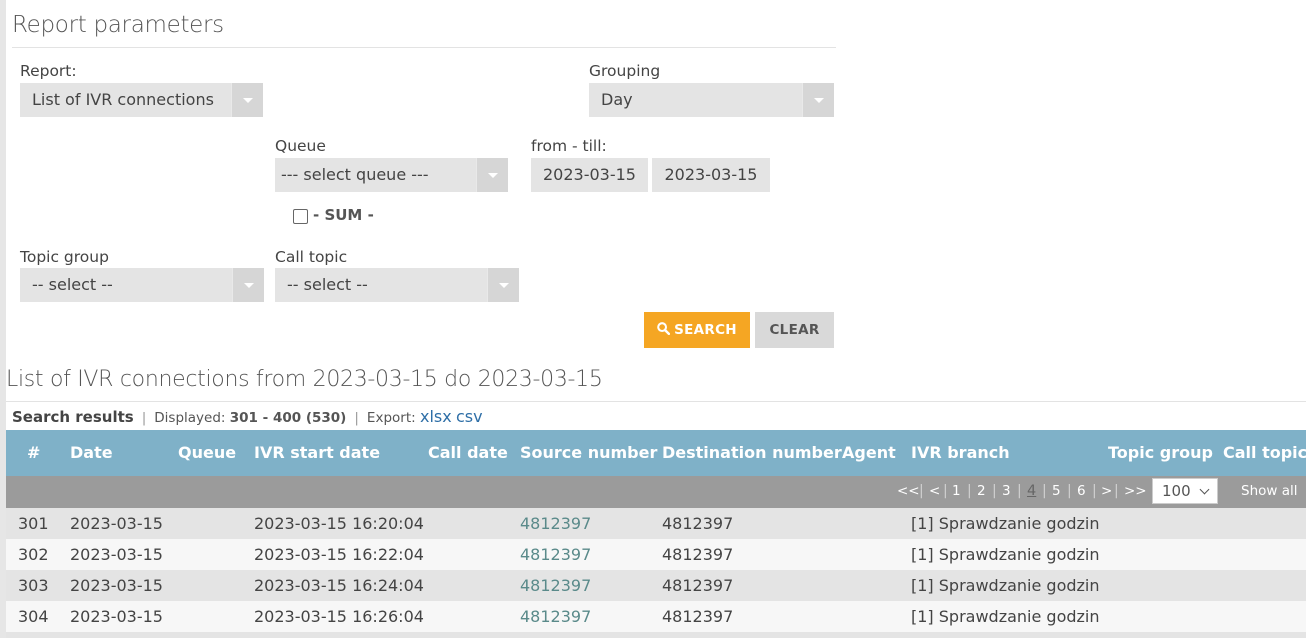  Describe the element at coordinates (469, 416) in the screenshot. I see `export-csv-link: csv` at that location.